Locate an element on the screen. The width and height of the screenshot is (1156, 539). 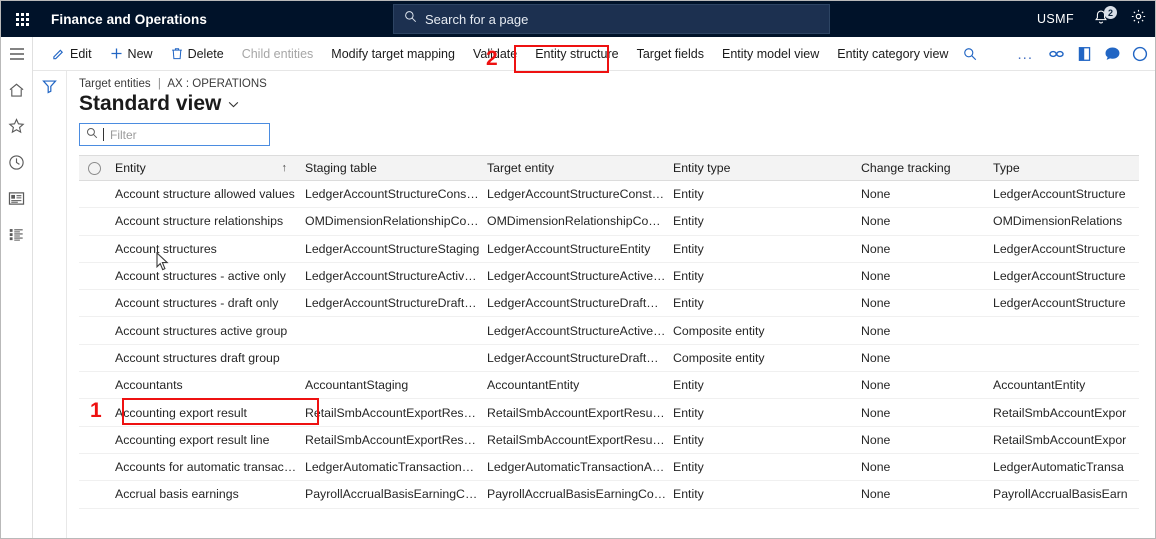
cell-target-entity: AccountantEntity is located at coordinates (533, 385).